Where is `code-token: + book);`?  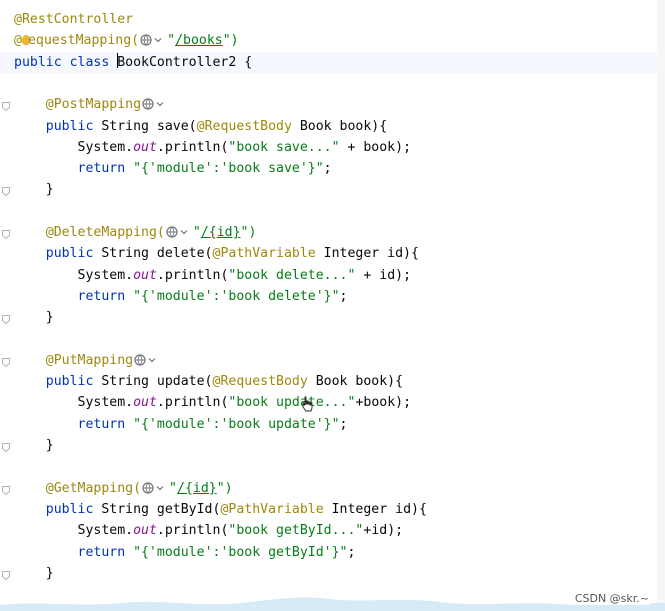 code-token: + book); is located at coordinates (375, 147).